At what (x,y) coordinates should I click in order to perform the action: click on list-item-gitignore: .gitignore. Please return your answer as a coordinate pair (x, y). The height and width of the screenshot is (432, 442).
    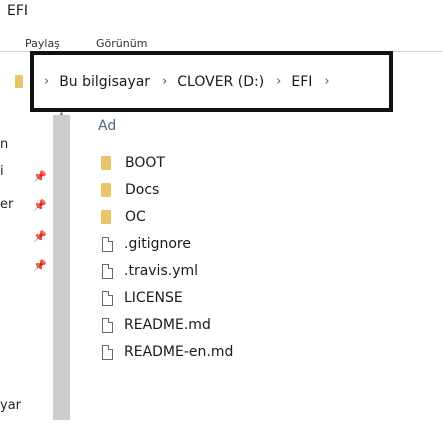
    Looking at the image, I should click on (146, 244).